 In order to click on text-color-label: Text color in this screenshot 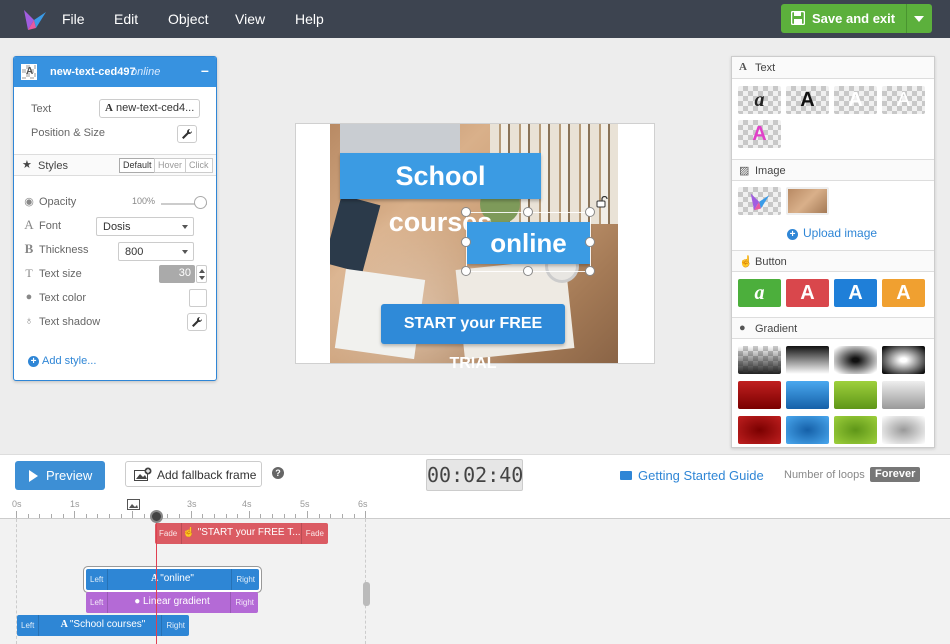, I will do `click(63, 298)`.